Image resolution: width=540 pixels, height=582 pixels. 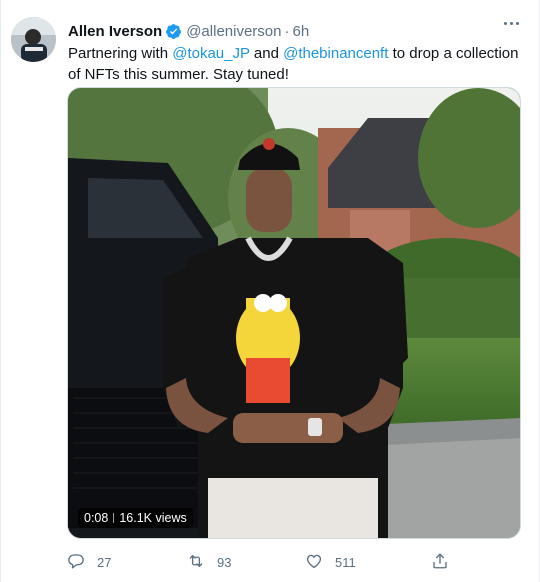 I want to click on tweet-text-start: Partnering with, so click(x=120, y=53).